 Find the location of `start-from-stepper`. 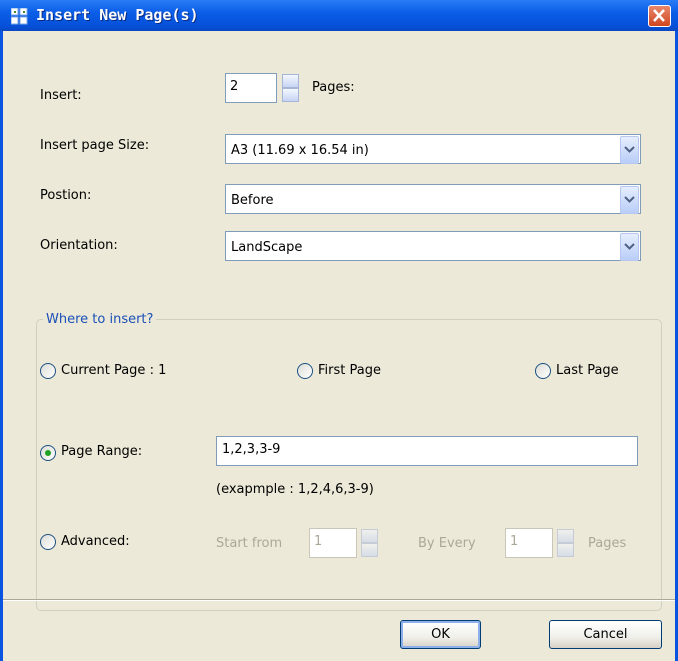

start-from-stepper is located at coordinates (369, 543).